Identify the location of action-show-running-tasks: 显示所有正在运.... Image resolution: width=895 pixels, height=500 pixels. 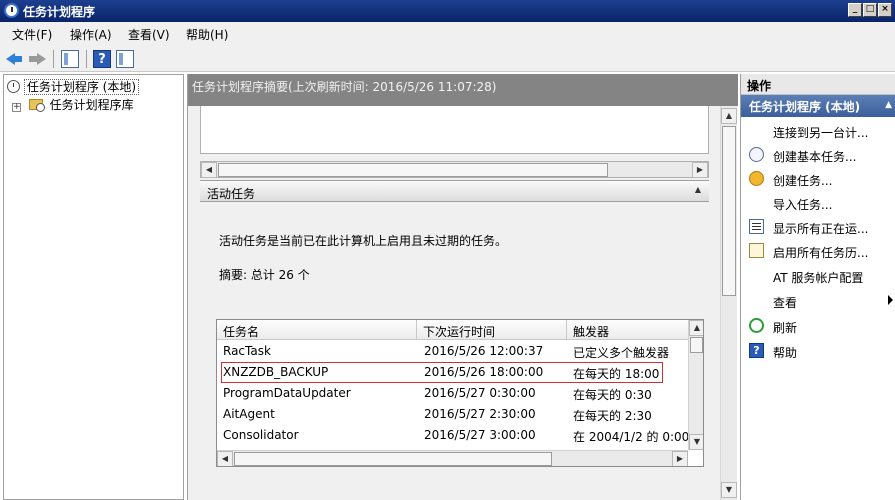
(818, 227).